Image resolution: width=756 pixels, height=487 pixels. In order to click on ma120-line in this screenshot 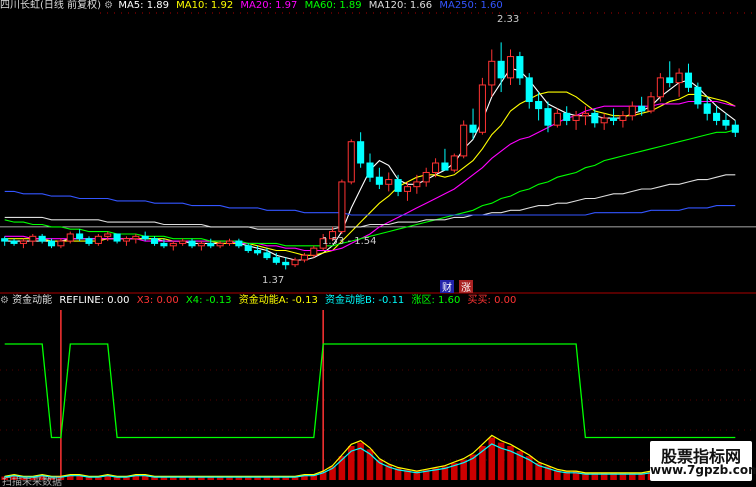, I will do `click(370, 202)`.